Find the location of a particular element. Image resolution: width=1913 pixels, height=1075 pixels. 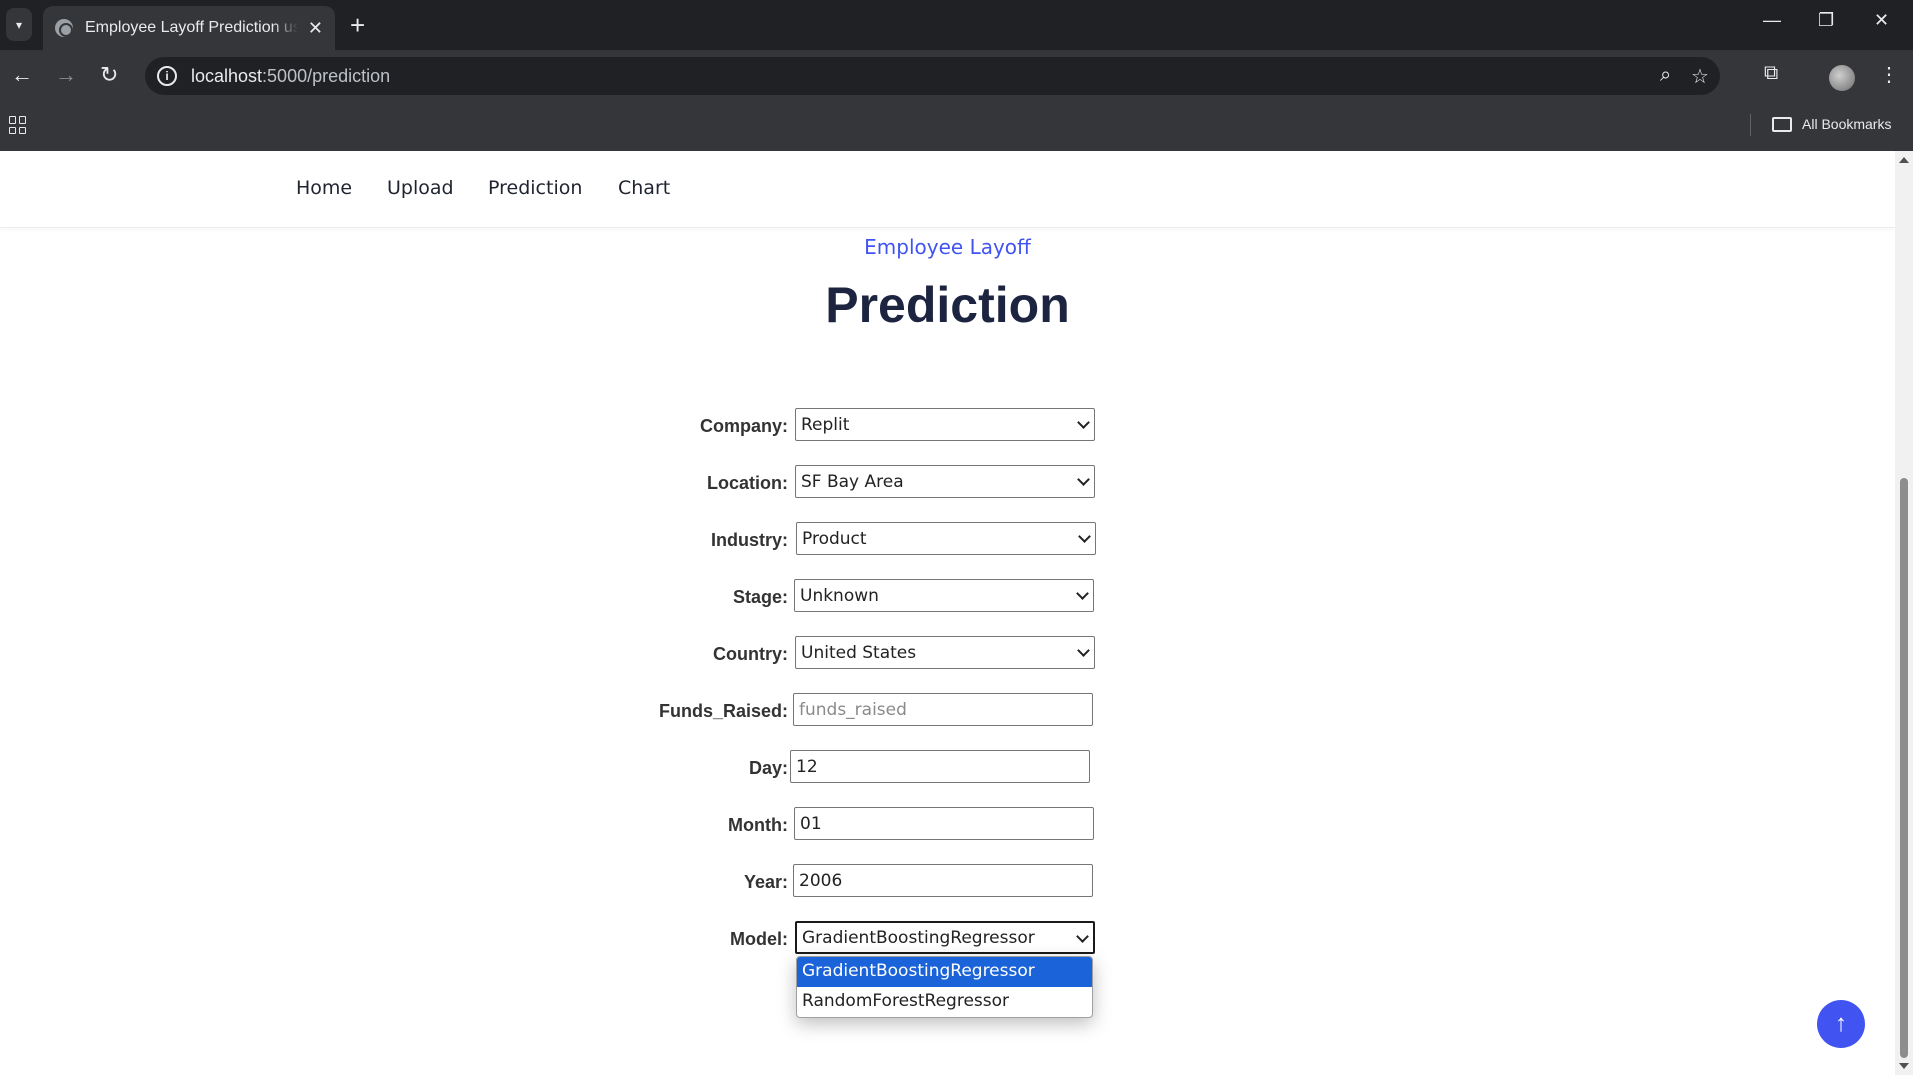

model-select: GradientBoostingRegressor is located at coordinates (945, 937).